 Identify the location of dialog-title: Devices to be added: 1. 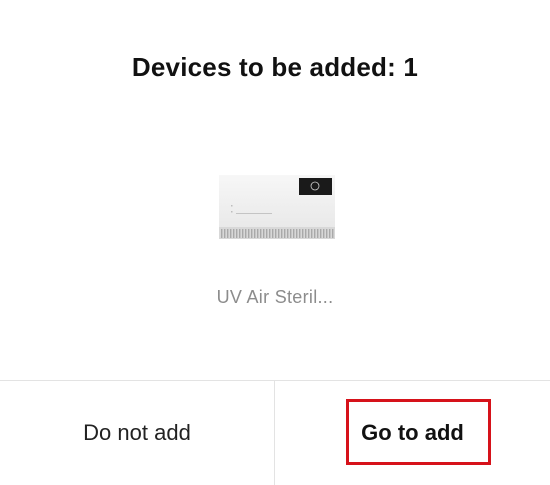
(275, 67).